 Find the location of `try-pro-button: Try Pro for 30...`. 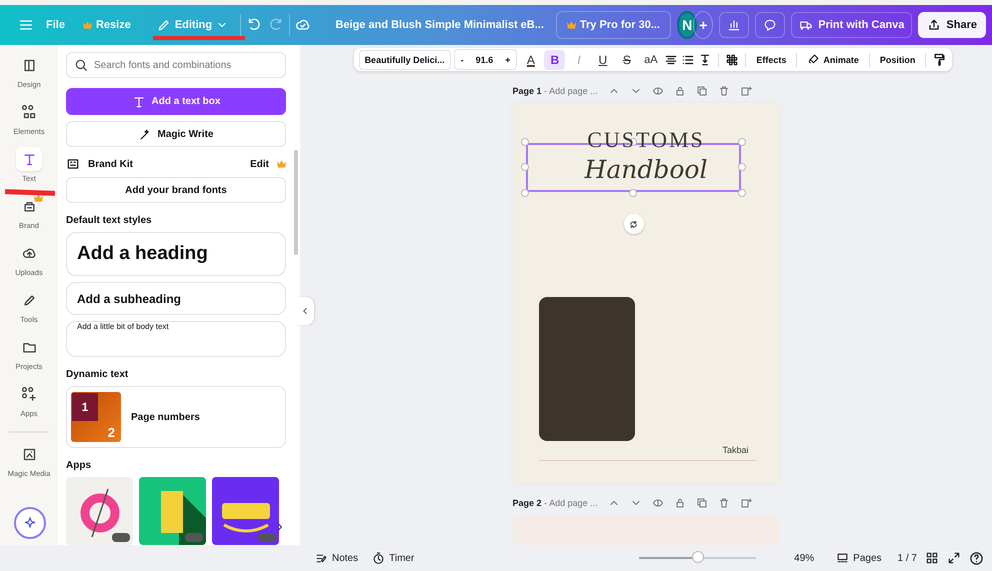

try-pro-button: Try Pro for 30... is located at coordinates (613, 25).